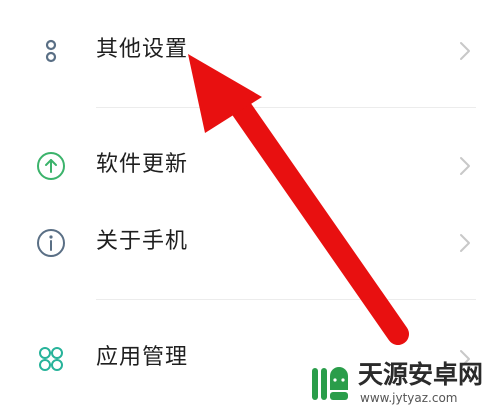 Image resolution: width=500 pixels, height=413 pixels. Describe the element at coordinates (250, 242) in the screenshot. I see `settings-item-about-phone: 关于手机` at that location.